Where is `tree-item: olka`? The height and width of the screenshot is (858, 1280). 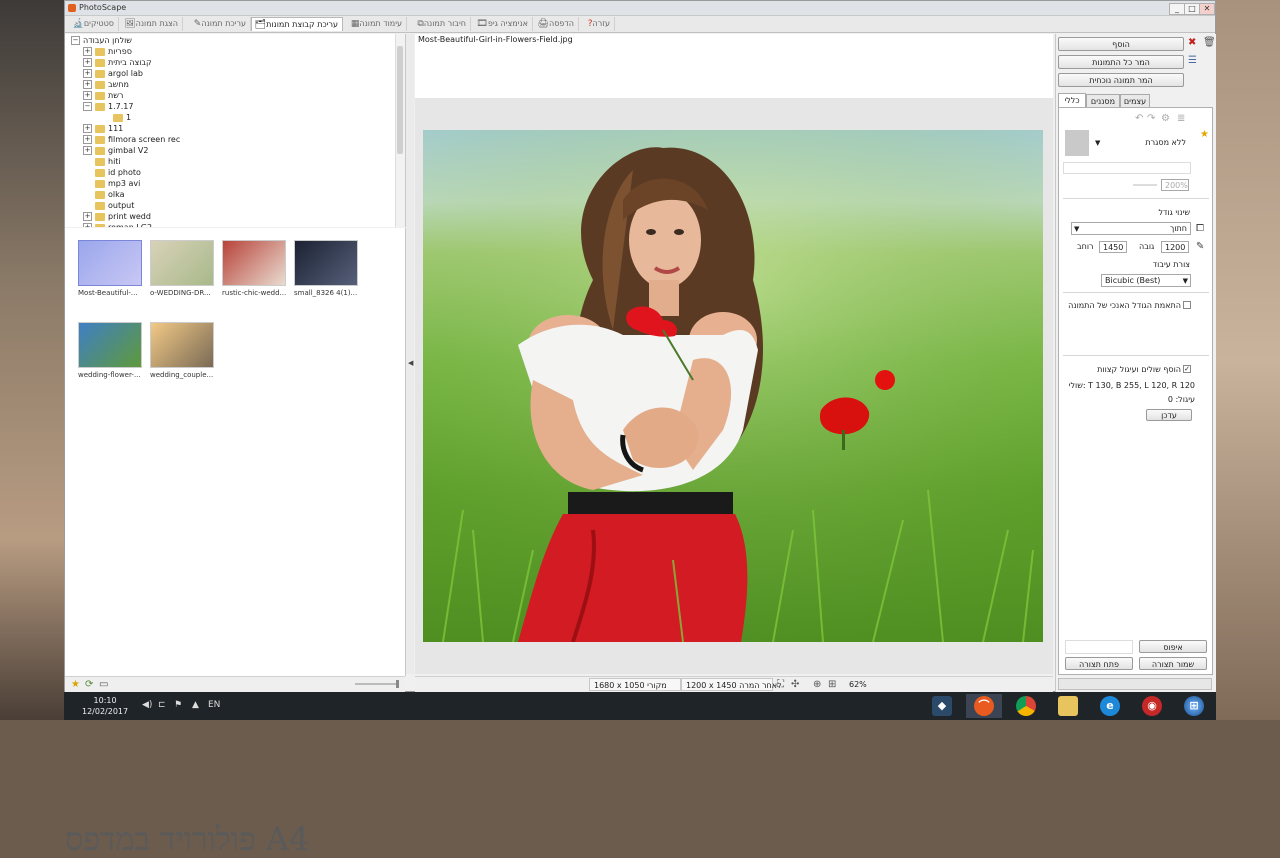 tree-item: olka is located at coordinates (104, 194).